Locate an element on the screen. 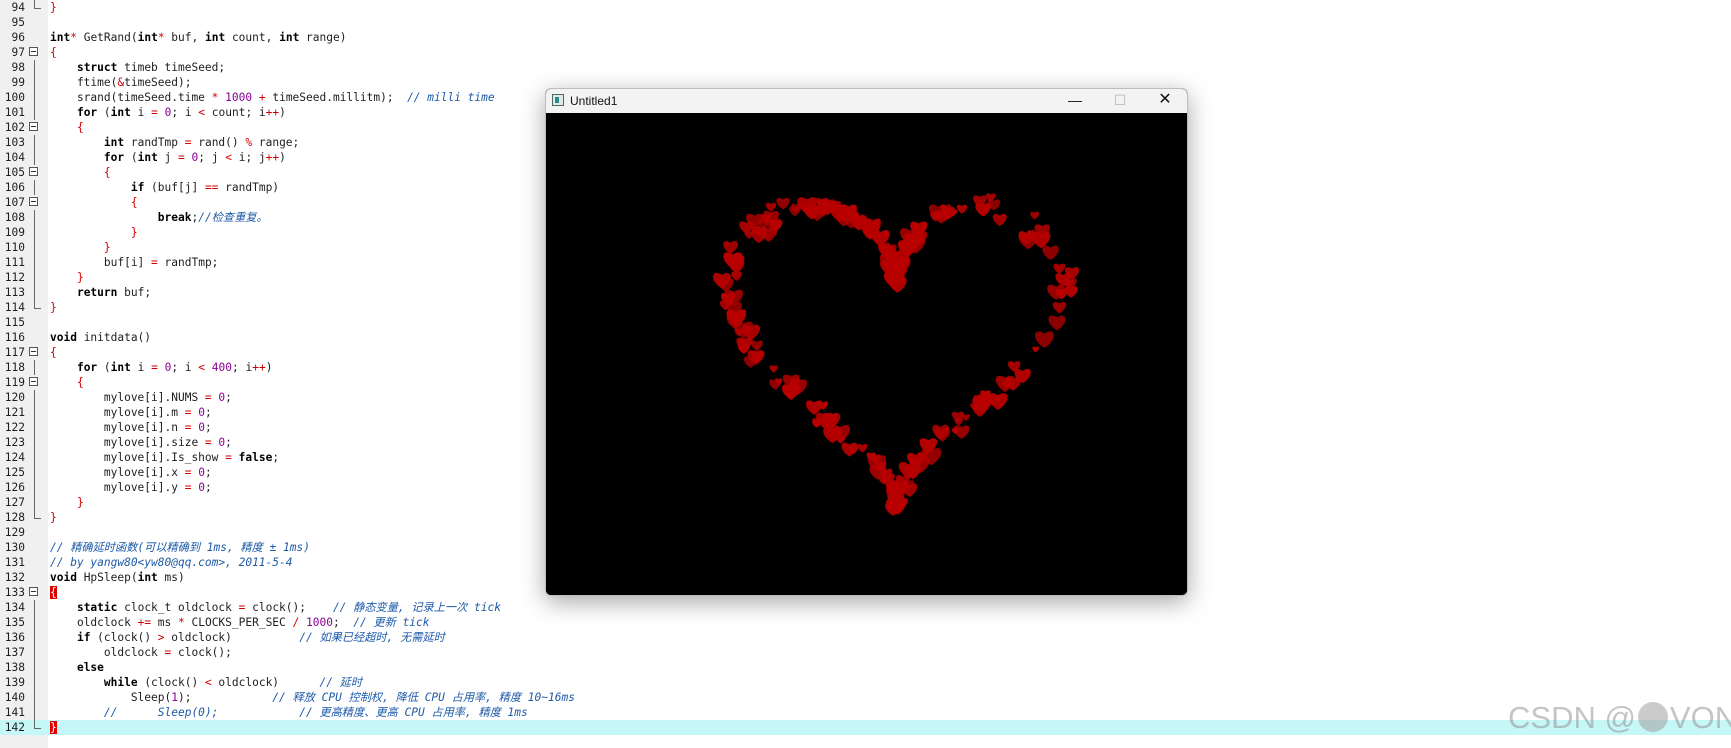  code-text: if (clock() > oldclock) // 如果已经超时, 无需延时 is located at coordinates (247, 637).